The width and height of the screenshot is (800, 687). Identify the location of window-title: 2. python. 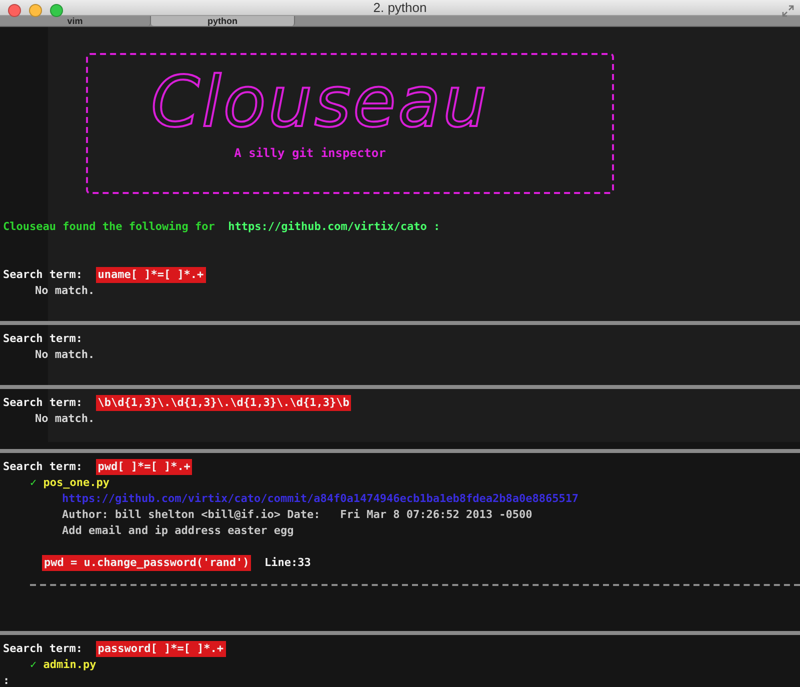
(400, 7).